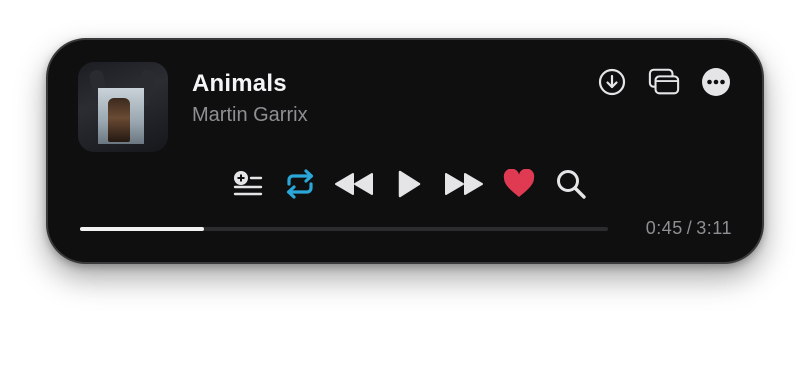 Image resolution: width=812 pixels, height=372 pixels. I want to click on search-icon, so click(571, 184).